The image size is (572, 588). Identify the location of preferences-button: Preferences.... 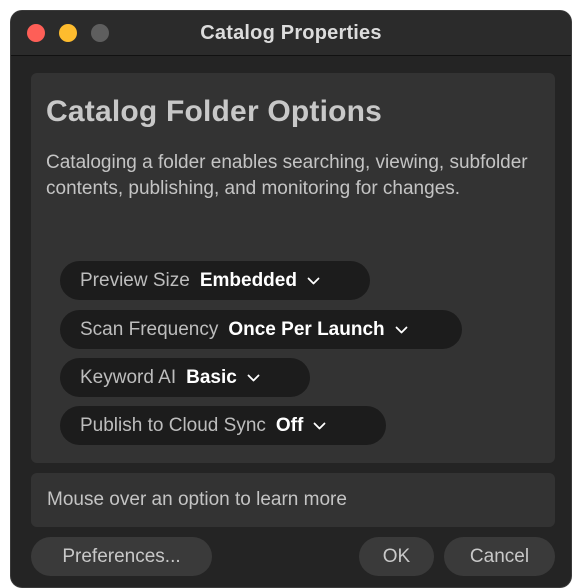
(121, 556).